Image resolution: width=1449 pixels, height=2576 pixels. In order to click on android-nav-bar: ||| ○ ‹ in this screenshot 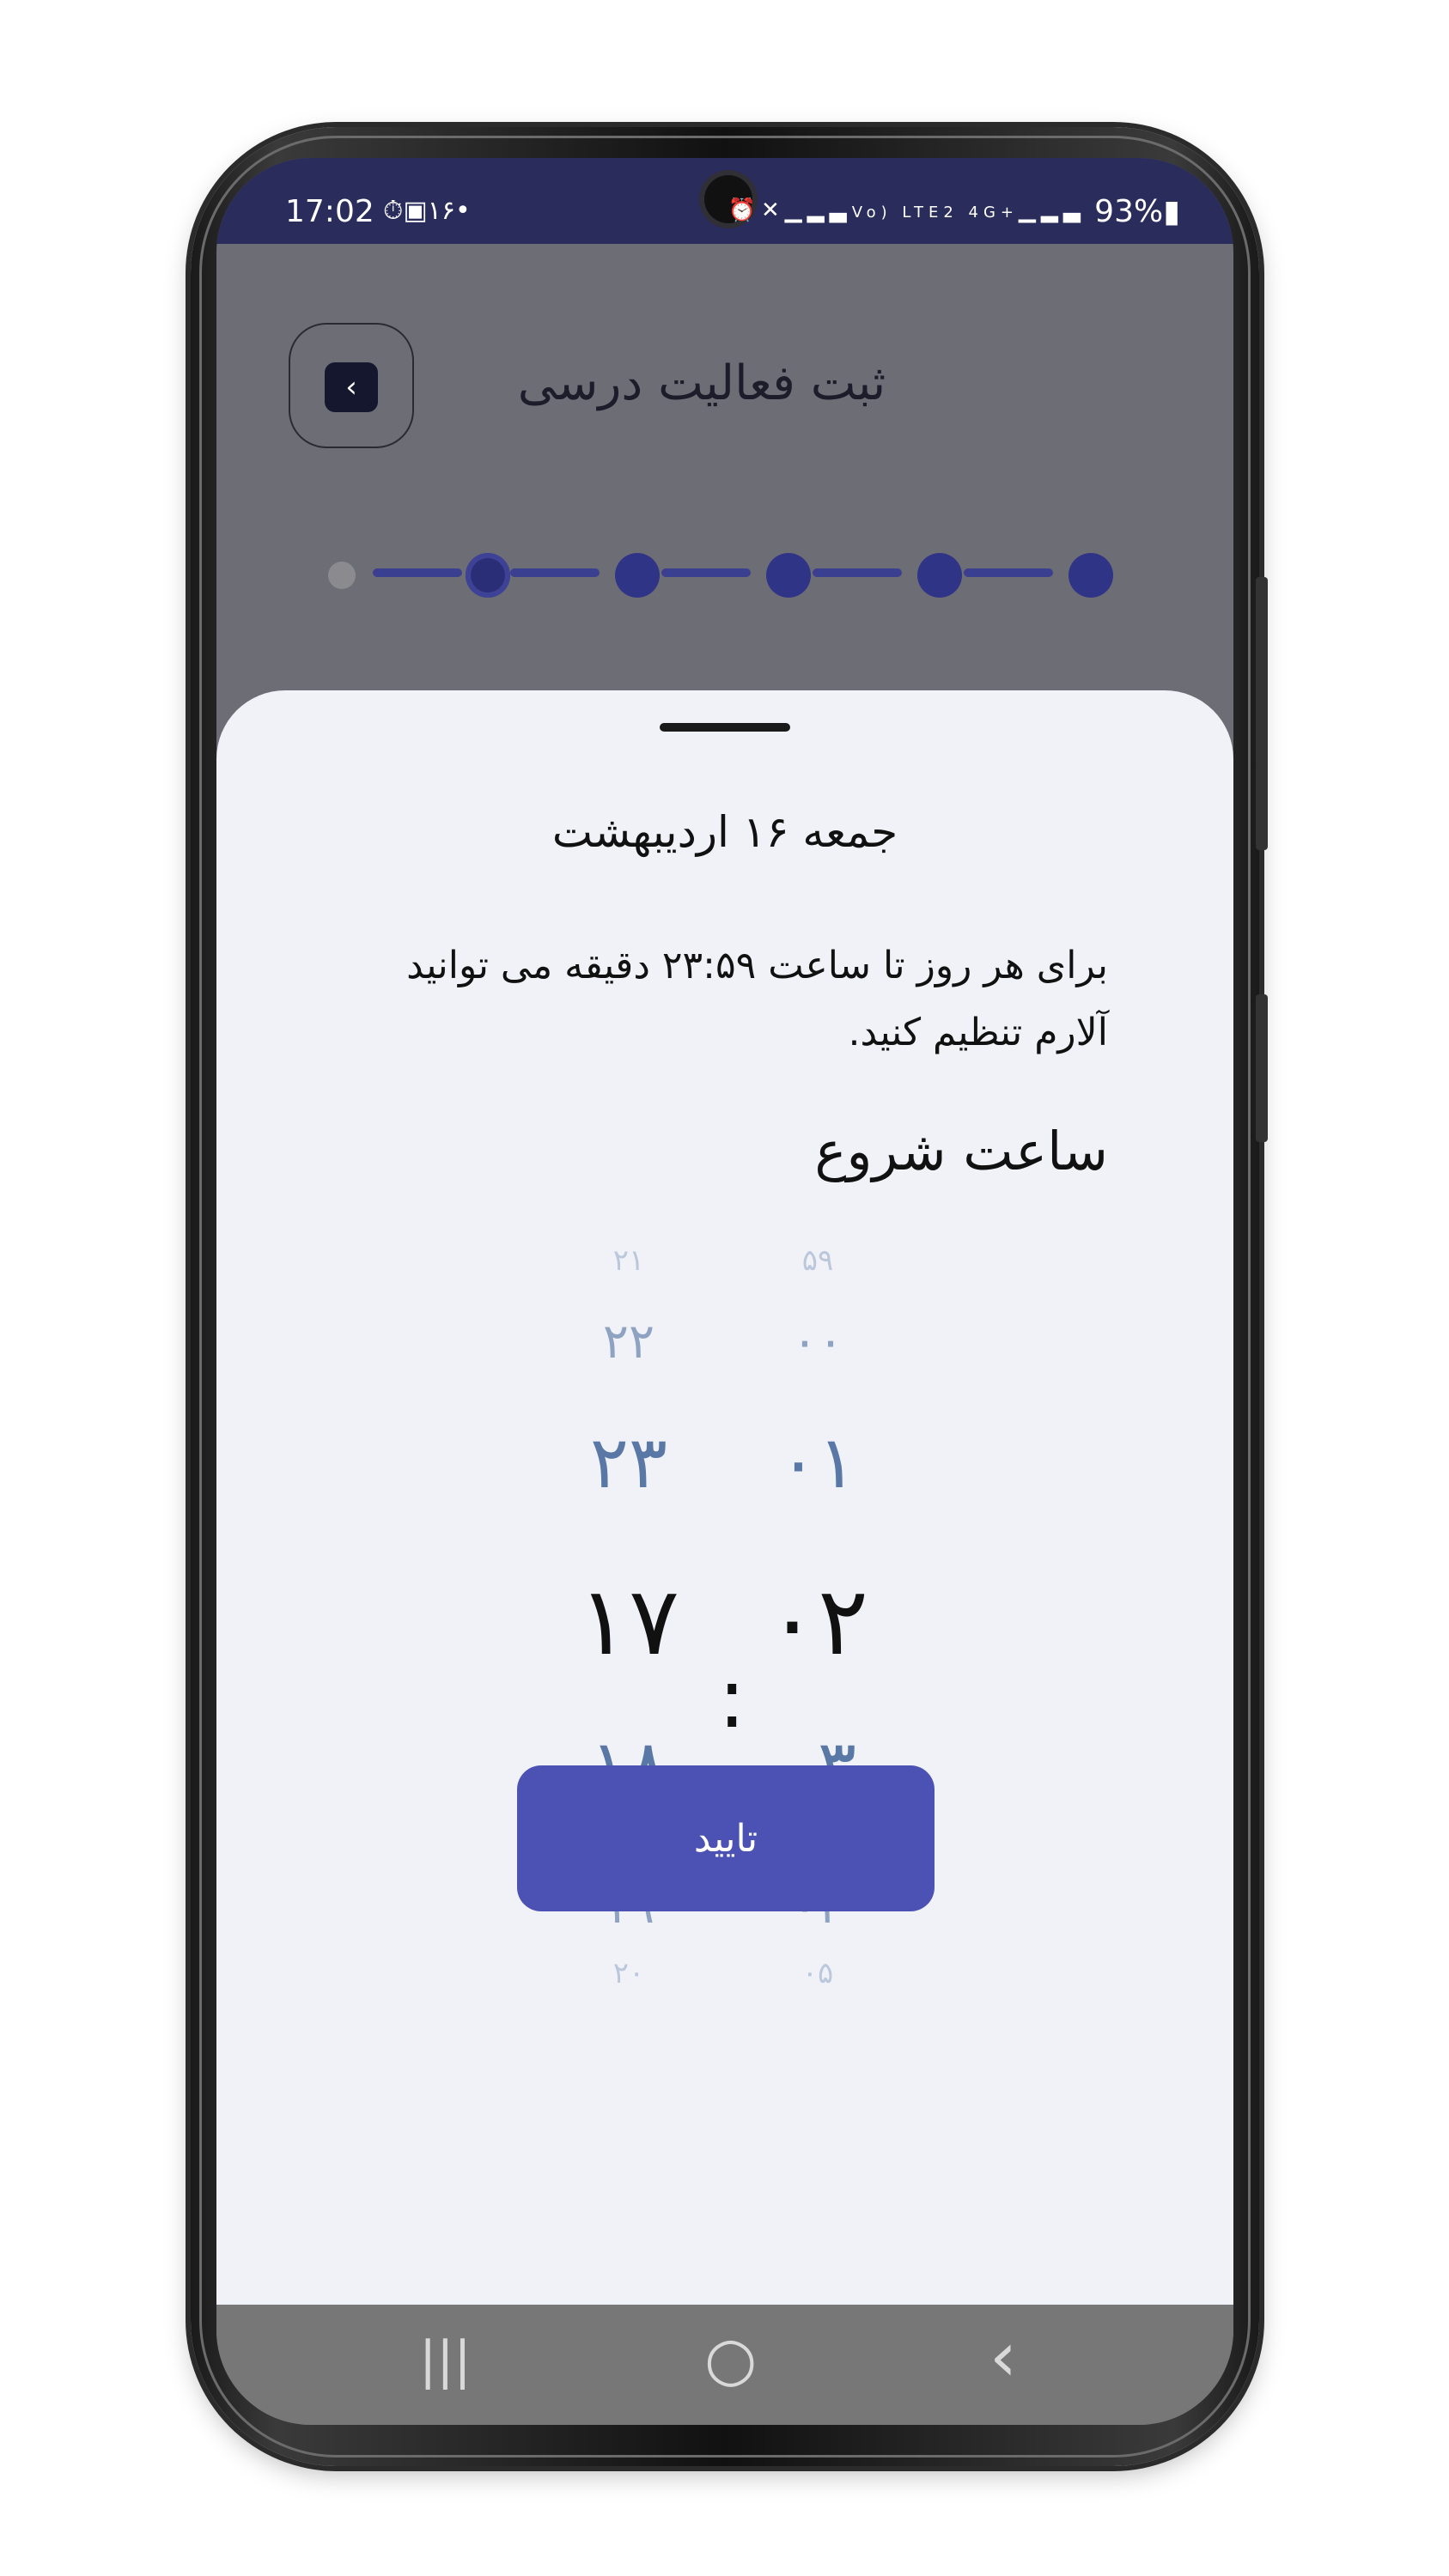, I will do `click(724, 2365)`.